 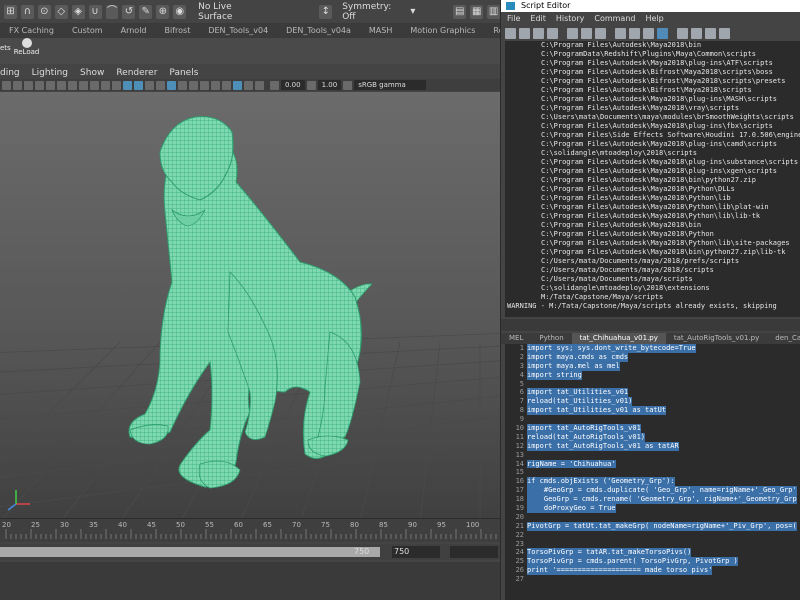 What do you see at coordinates (293, 85) in the screenshot?
I see `exposure-field: 0.00` at bounding box center [293, 85].